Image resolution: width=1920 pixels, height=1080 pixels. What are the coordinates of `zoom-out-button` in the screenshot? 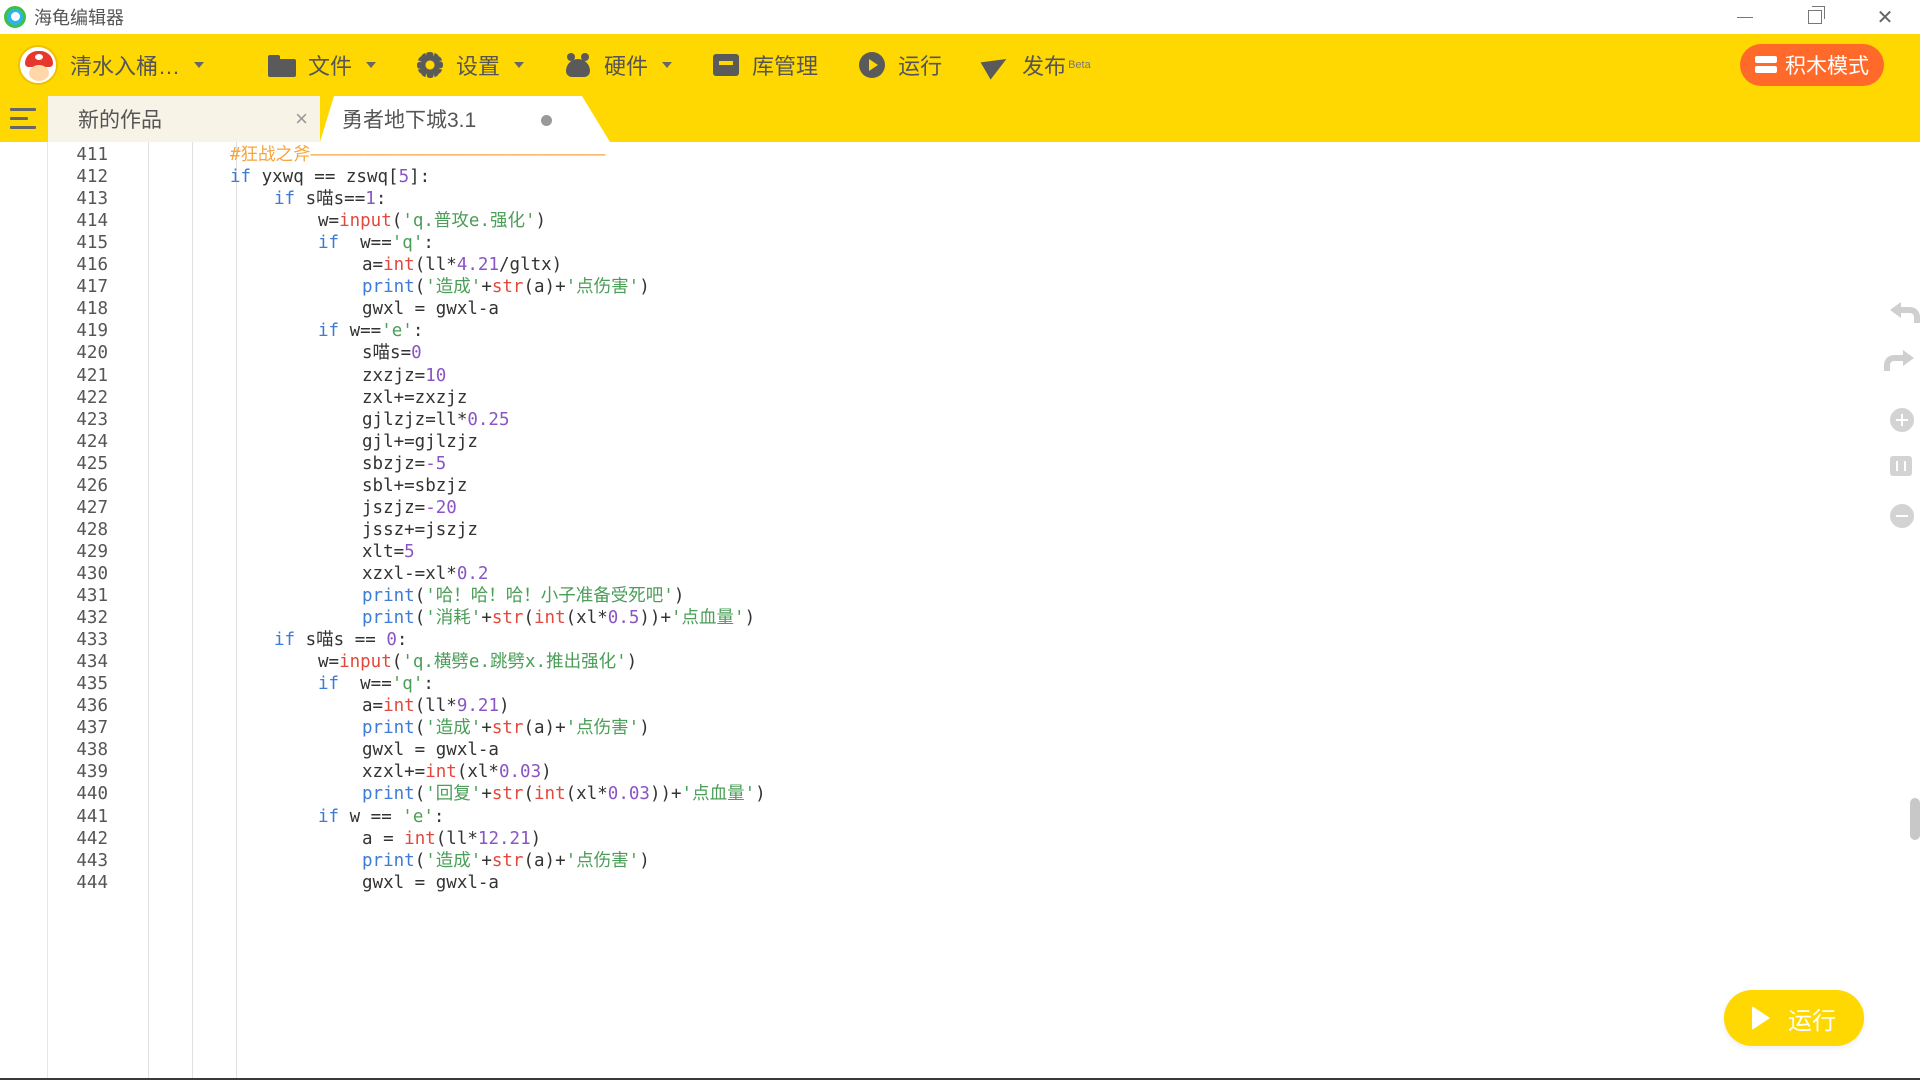 It's located at (1903, 517).